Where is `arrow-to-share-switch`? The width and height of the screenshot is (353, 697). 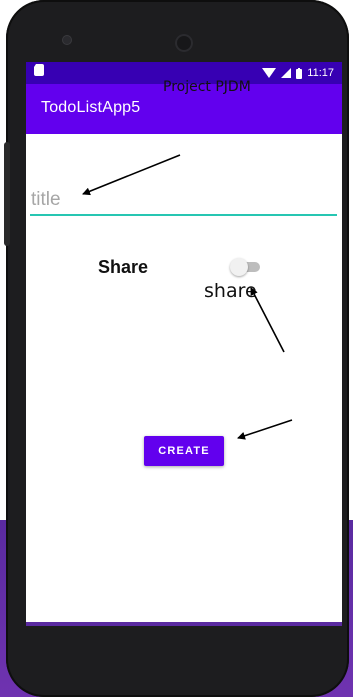
arrow-to-share-switch is located at coordinates (267, 320).